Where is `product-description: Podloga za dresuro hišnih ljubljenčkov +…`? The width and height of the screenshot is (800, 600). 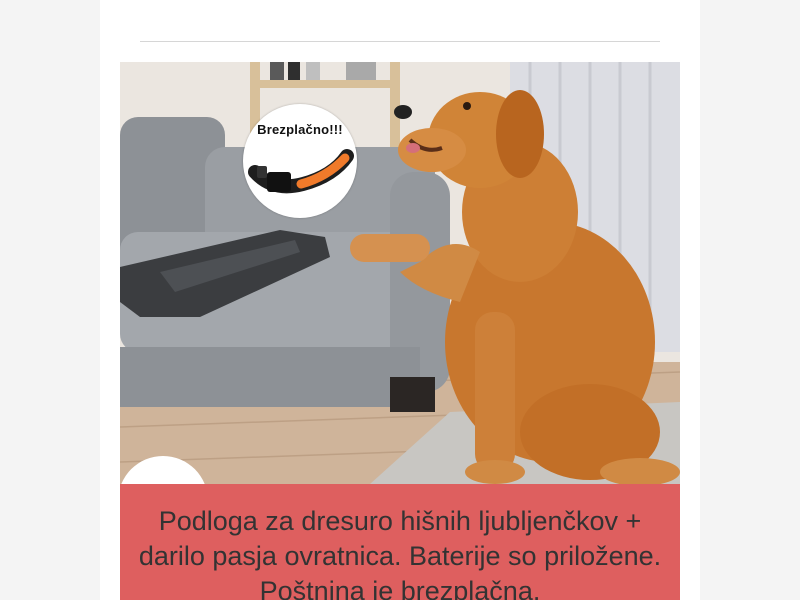 product-description: Podloga za dresuro hišnih ljubljenčkov +… is located at coordinates (400, 542).